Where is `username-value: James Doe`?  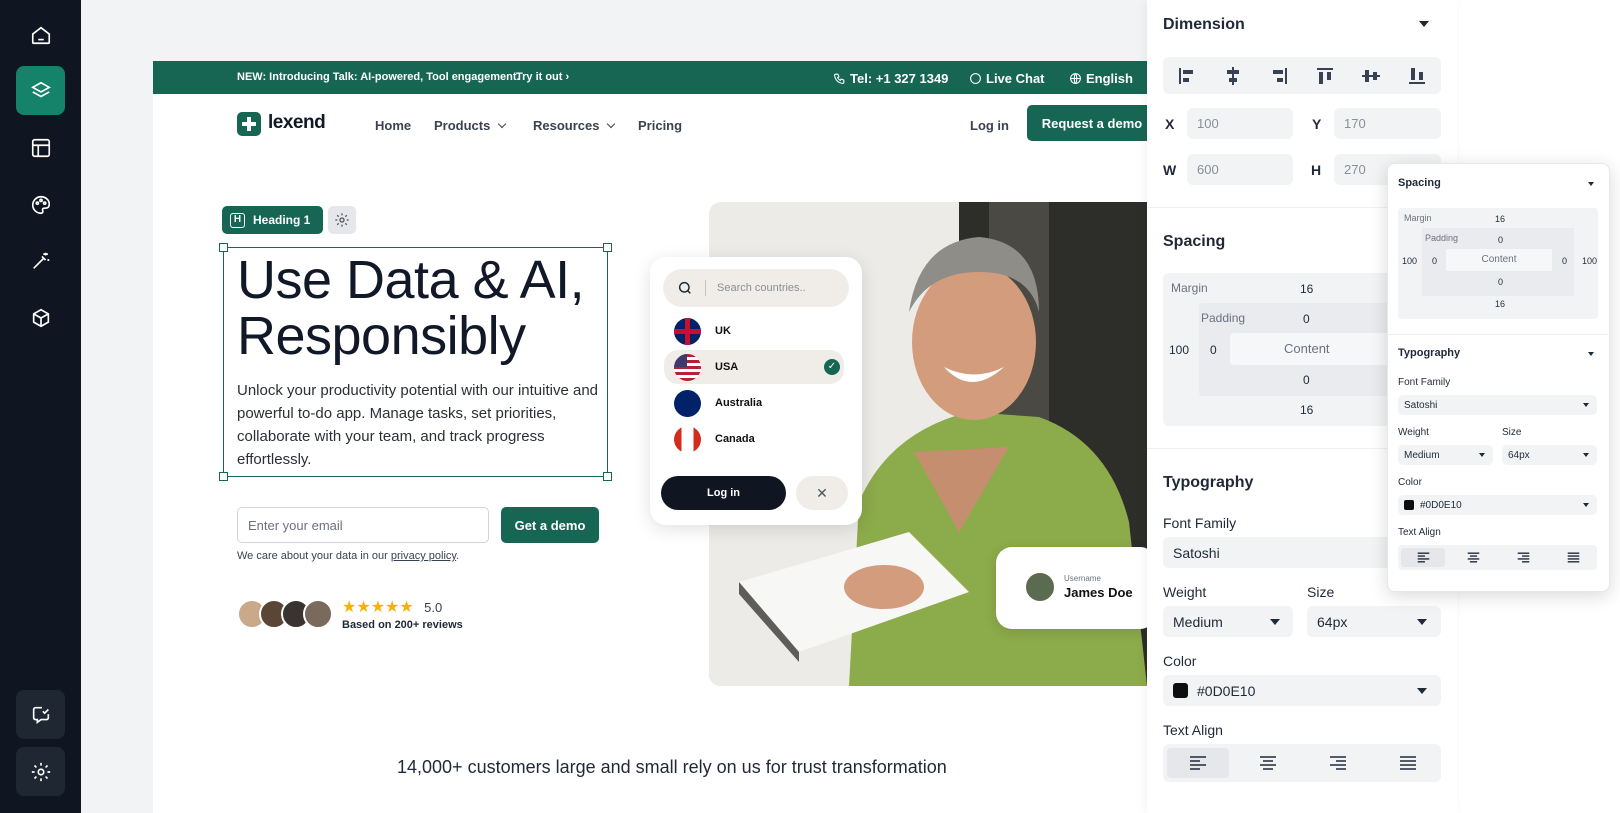 username-value: James Doe is located at coordinates (1098, 592).